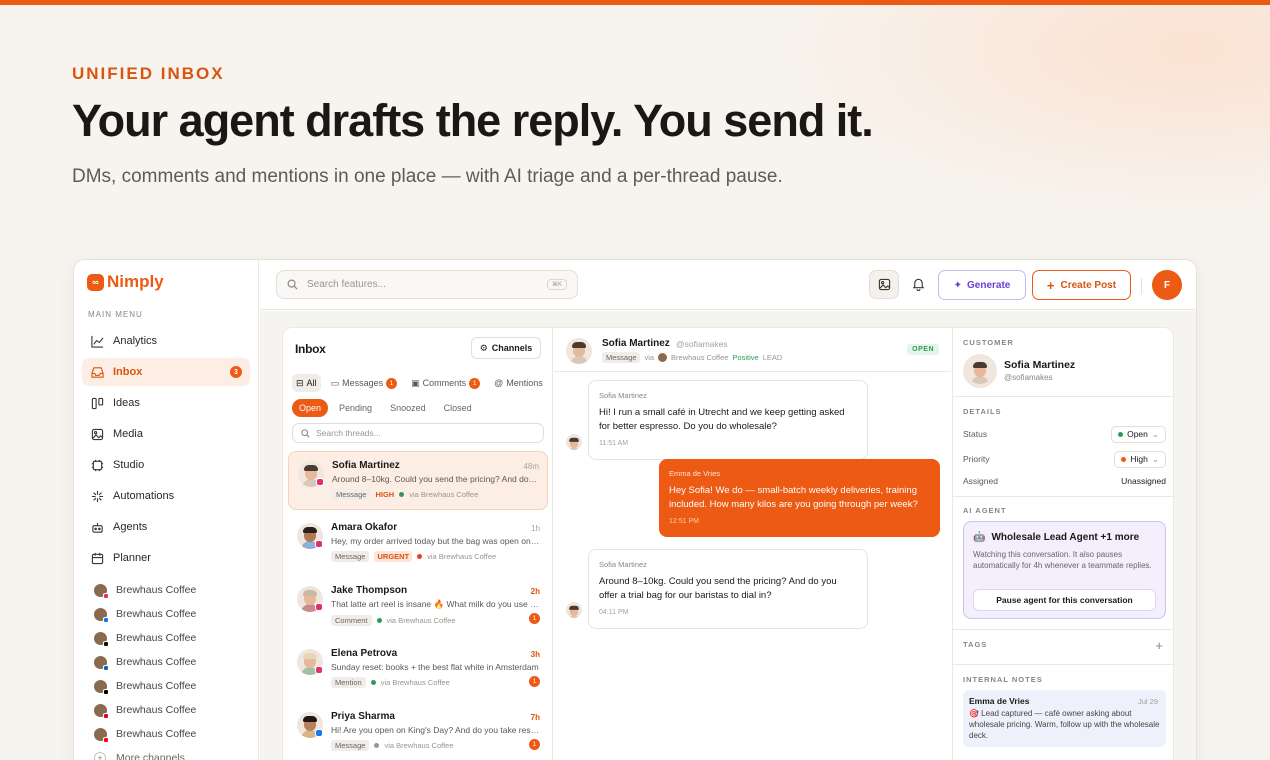 This screenshot has width=1270, height=760. I want to click on status-badge: OPEN, so click(923, 349).